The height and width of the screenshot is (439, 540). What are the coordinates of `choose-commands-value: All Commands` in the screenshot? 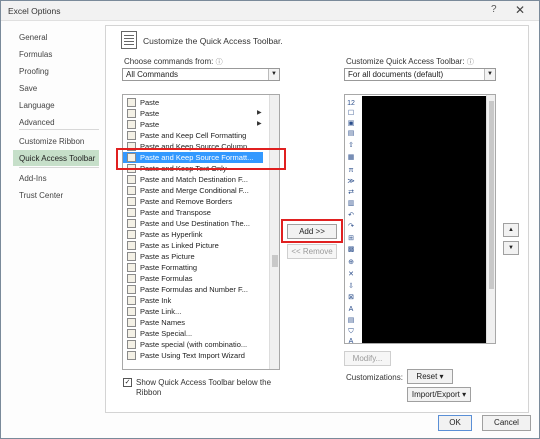 It's located at (152, 74).